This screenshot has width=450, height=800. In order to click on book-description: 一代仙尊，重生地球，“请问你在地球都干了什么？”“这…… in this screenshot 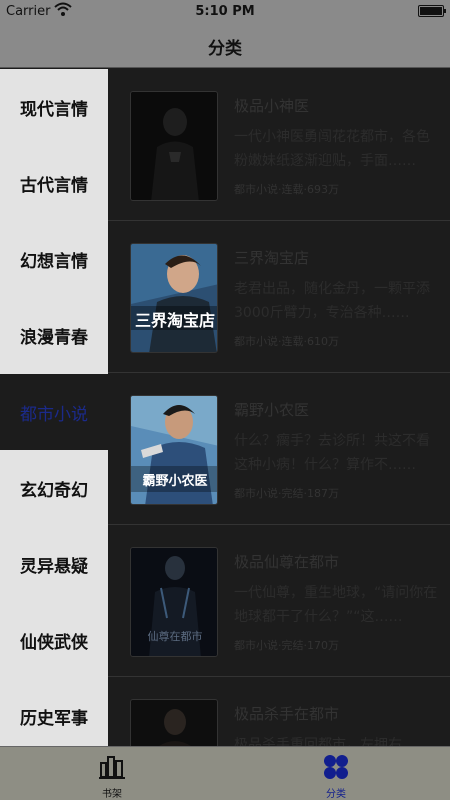, I will do `click(336, 605)`.